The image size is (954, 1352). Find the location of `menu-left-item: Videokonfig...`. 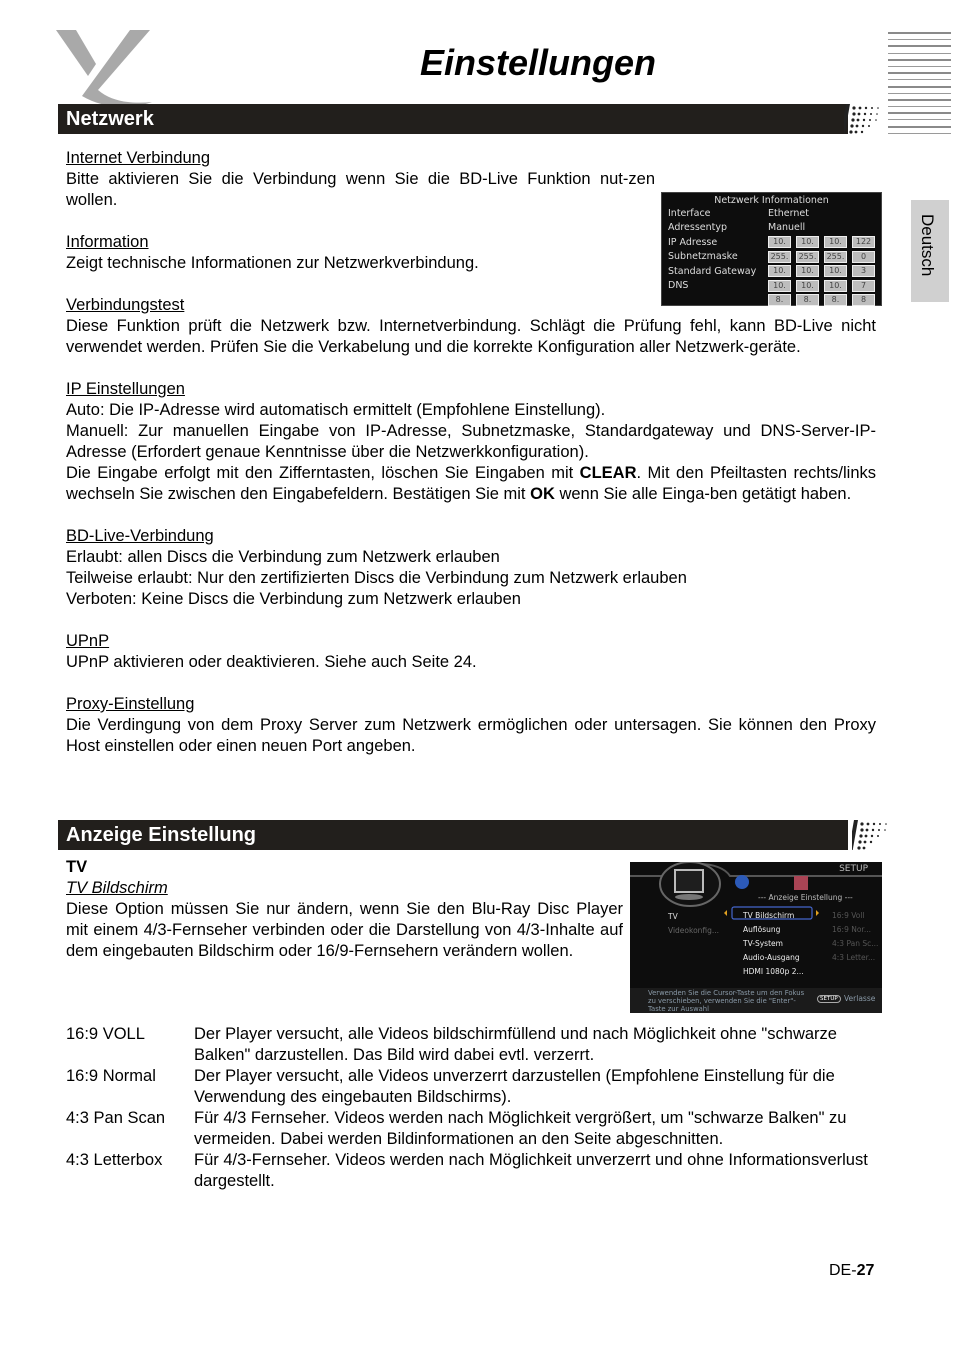

menu-left-item: Videokonfig... is located at coordinates (694, 930).